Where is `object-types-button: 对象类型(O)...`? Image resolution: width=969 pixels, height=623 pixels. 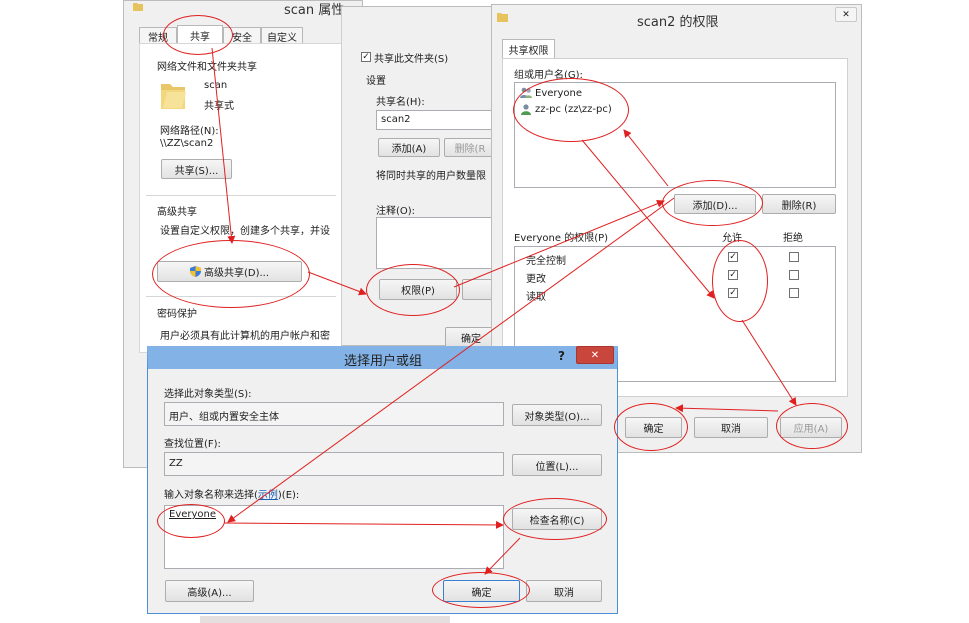
object-types-button: 对象类型(O)... is located at coordinates (557, 415).